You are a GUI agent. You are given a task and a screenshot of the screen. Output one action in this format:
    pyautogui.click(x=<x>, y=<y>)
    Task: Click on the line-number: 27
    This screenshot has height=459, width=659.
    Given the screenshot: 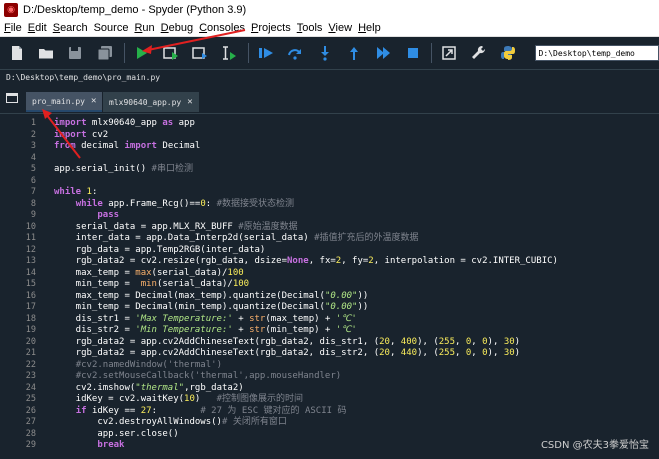 What is the action you would take?
    pyautogui.click(x=30, y=422)
    